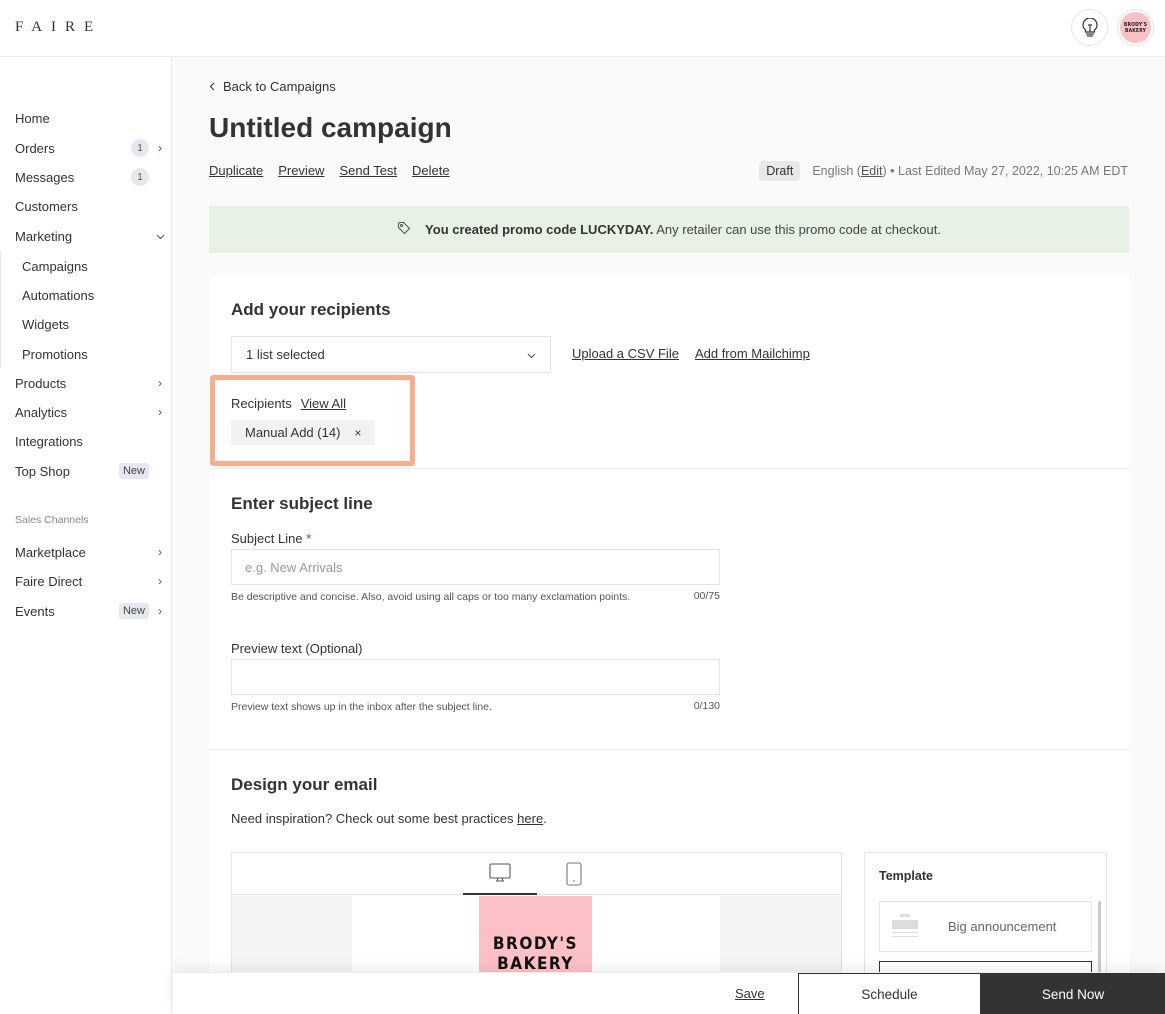 The height and width of the screenshot is (1014, 1165). What do you see at coordinates (706, 706) in the screenshot?
I see `preview-char-counter: 0/130` at bounding box center [706, 706].